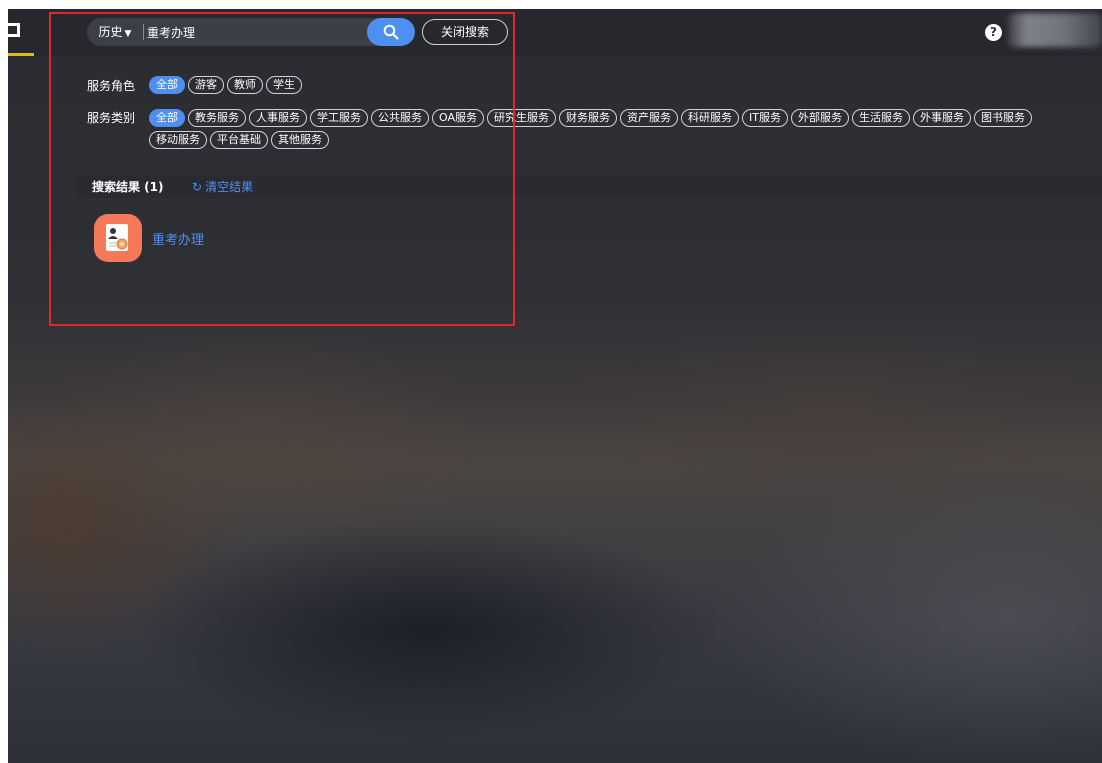 The height and width of the screenshot is (763, 1102). I want to click on results-header: 搜索结果 (1) ↻ 清空结果, so click(589, 187).